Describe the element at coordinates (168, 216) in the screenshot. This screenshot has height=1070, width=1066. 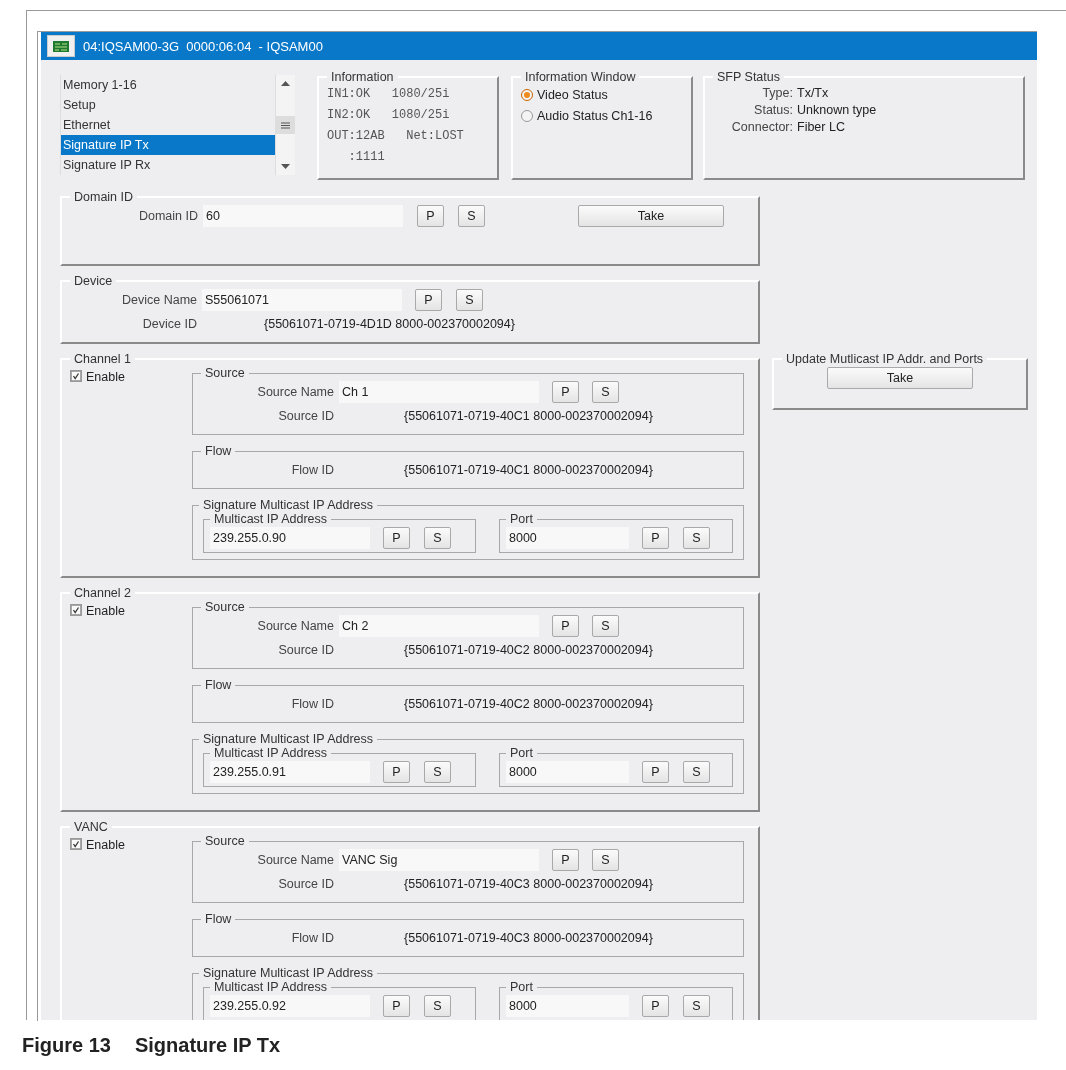
I see `field-label: Domain ID` at that location.